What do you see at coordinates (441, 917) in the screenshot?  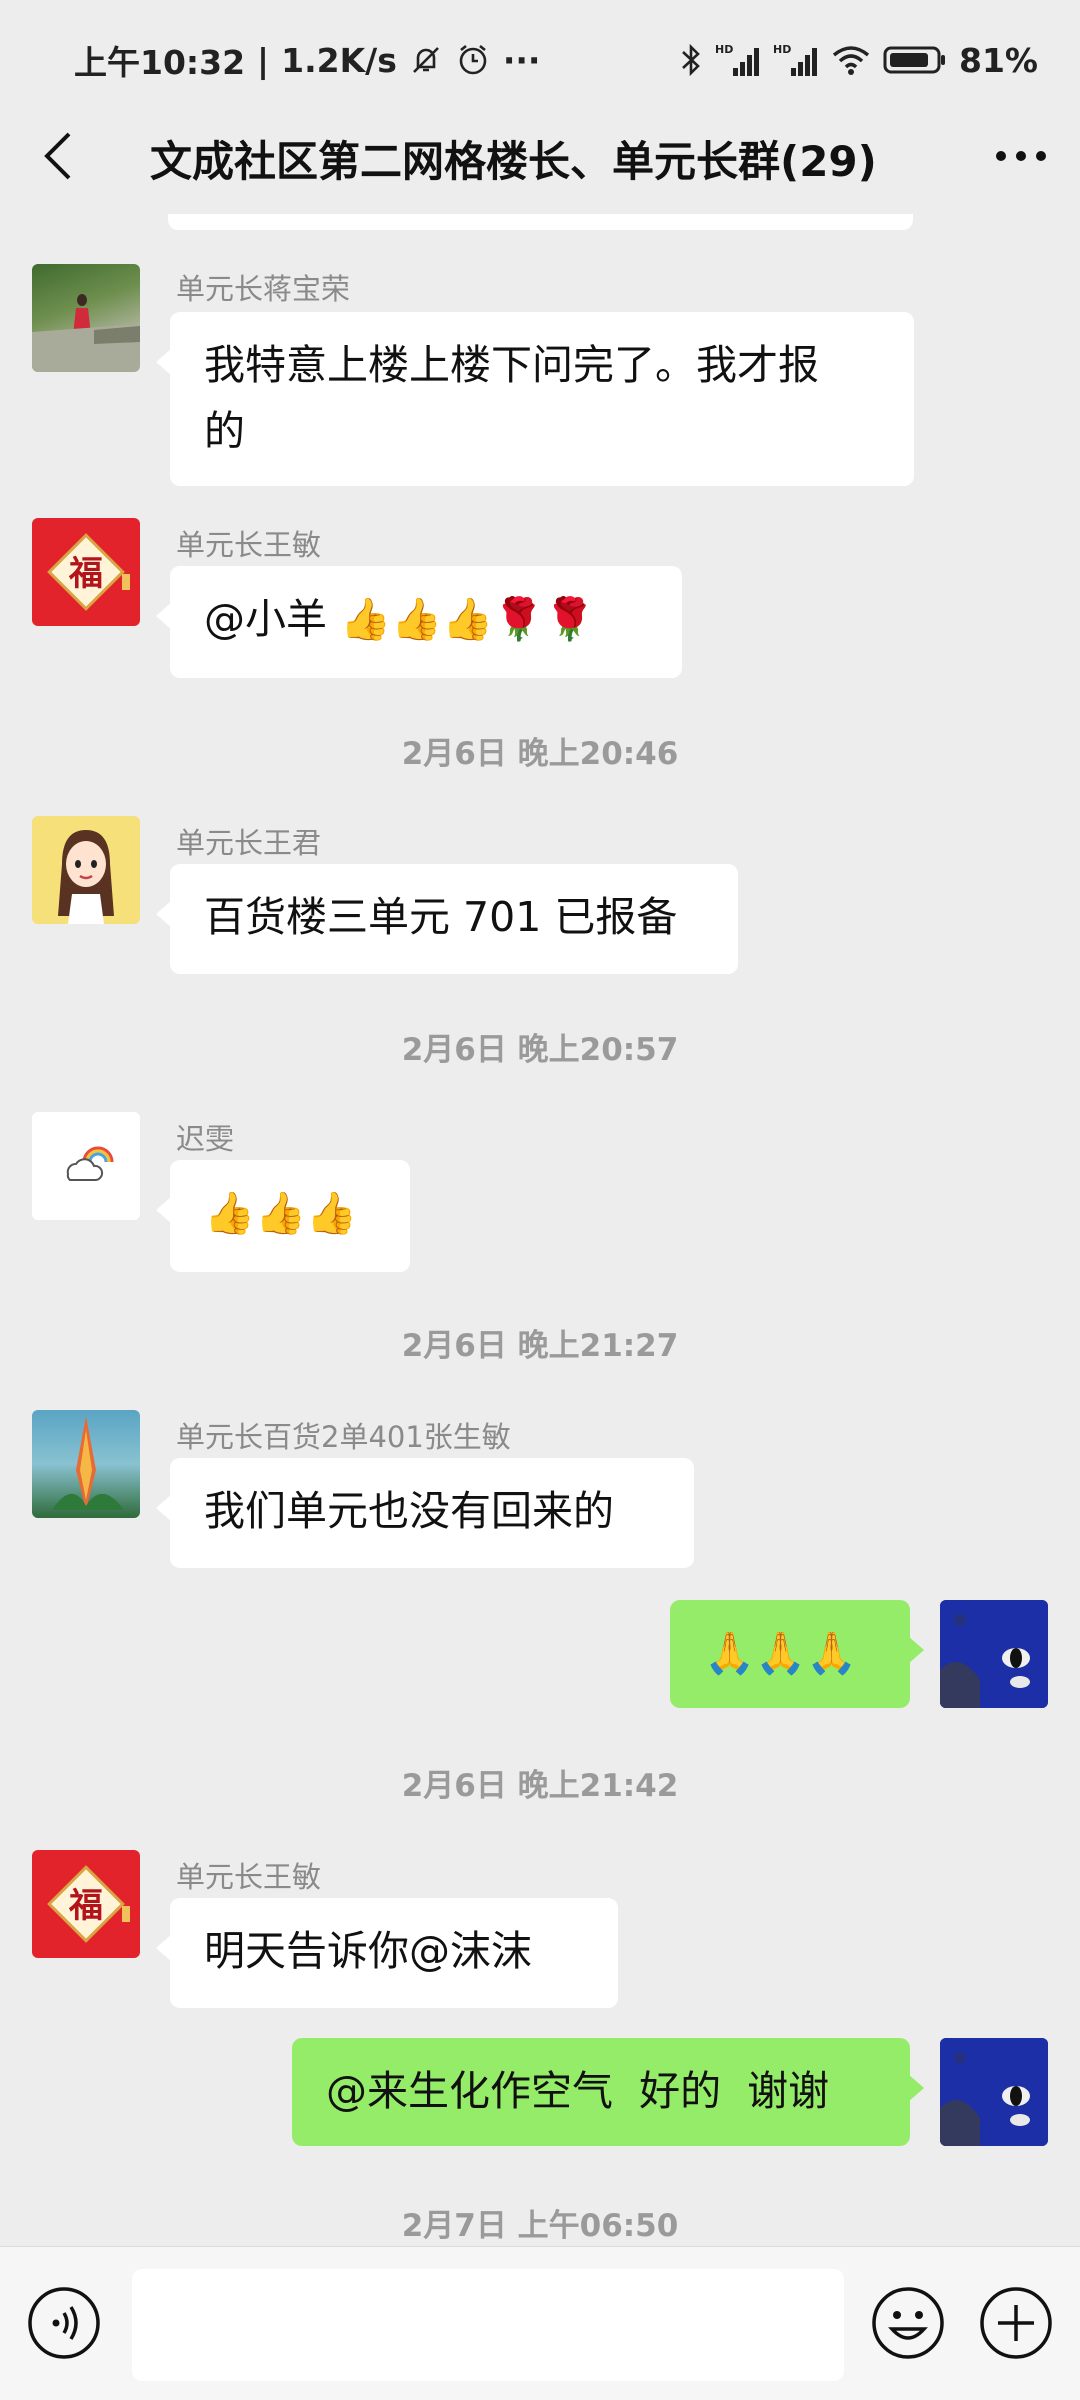 I see `message-text: 百货楼三单元 701 已报备` at bounding box center [441, 917].